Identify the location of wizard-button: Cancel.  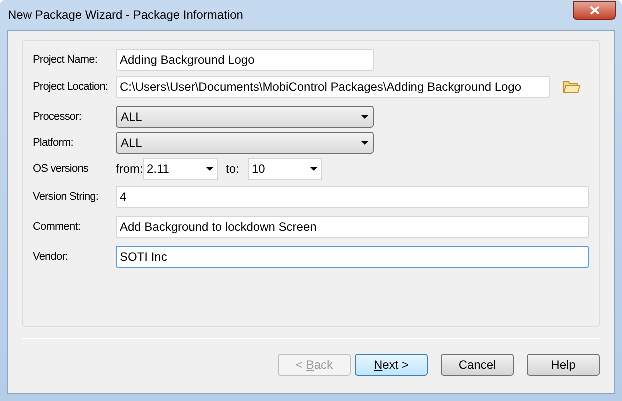
(477, 365).